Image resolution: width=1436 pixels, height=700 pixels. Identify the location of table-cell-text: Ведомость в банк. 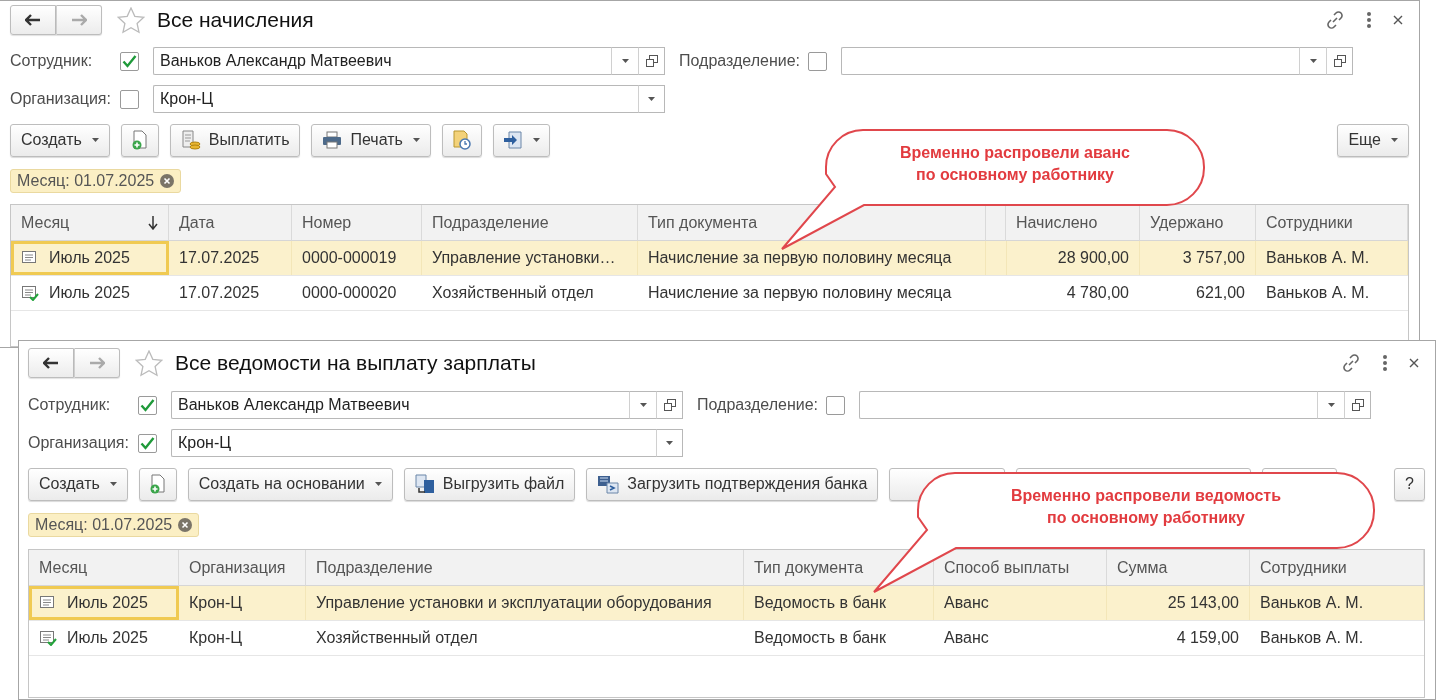
(820, 638).